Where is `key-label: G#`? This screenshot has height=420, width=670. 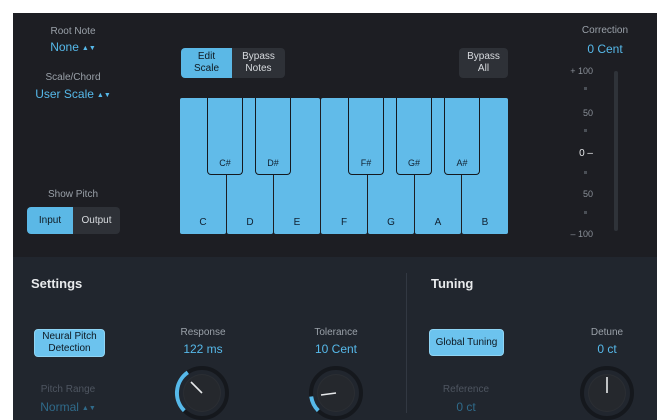
key-label: G# is located at coordinates (413, 163).